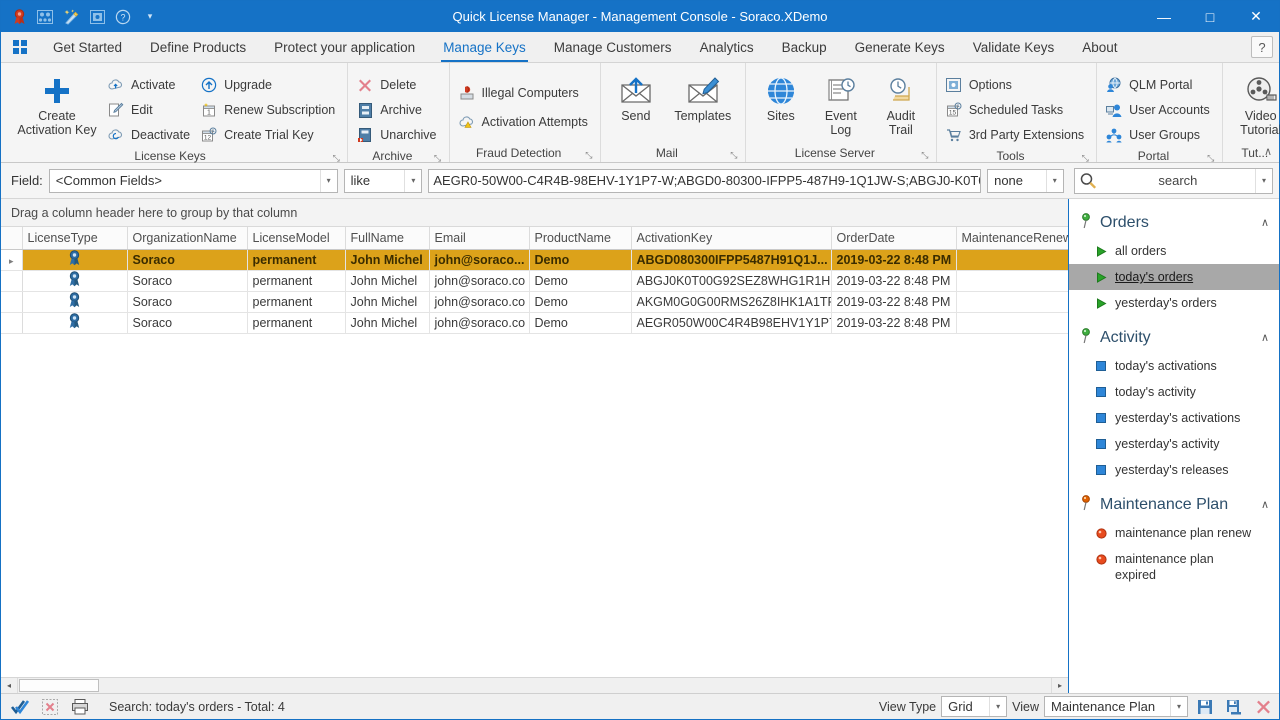  I want to click on apply-checkmark-icon, so click(20, 707).